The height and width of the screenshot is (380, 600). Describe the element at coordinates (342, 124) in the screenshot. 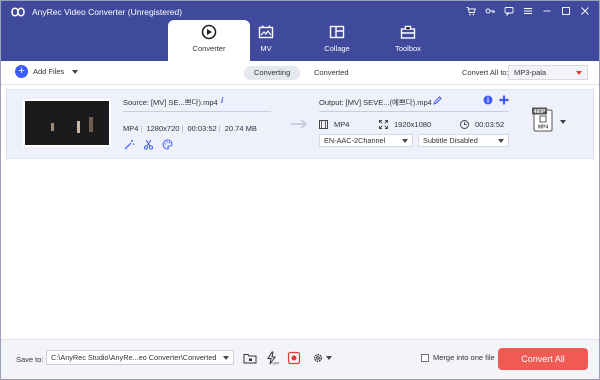

I see `output-format: MP4` at that location.